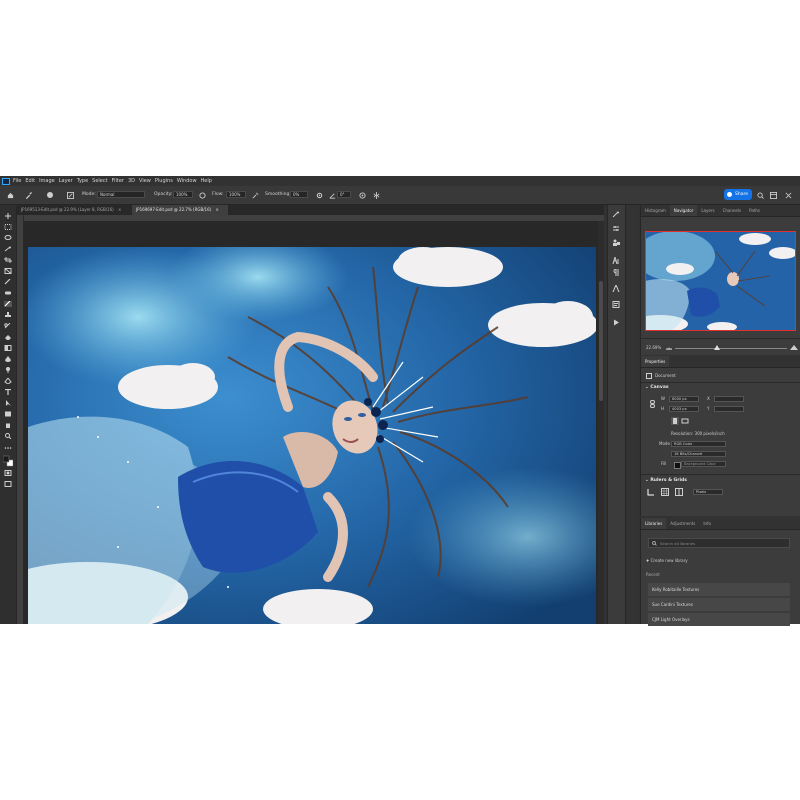  What do you see at coordinates (657, 388) in the screenshot?
I see `canvas-section-title: ⌄ Canvas` at bounding box center [657, 388].